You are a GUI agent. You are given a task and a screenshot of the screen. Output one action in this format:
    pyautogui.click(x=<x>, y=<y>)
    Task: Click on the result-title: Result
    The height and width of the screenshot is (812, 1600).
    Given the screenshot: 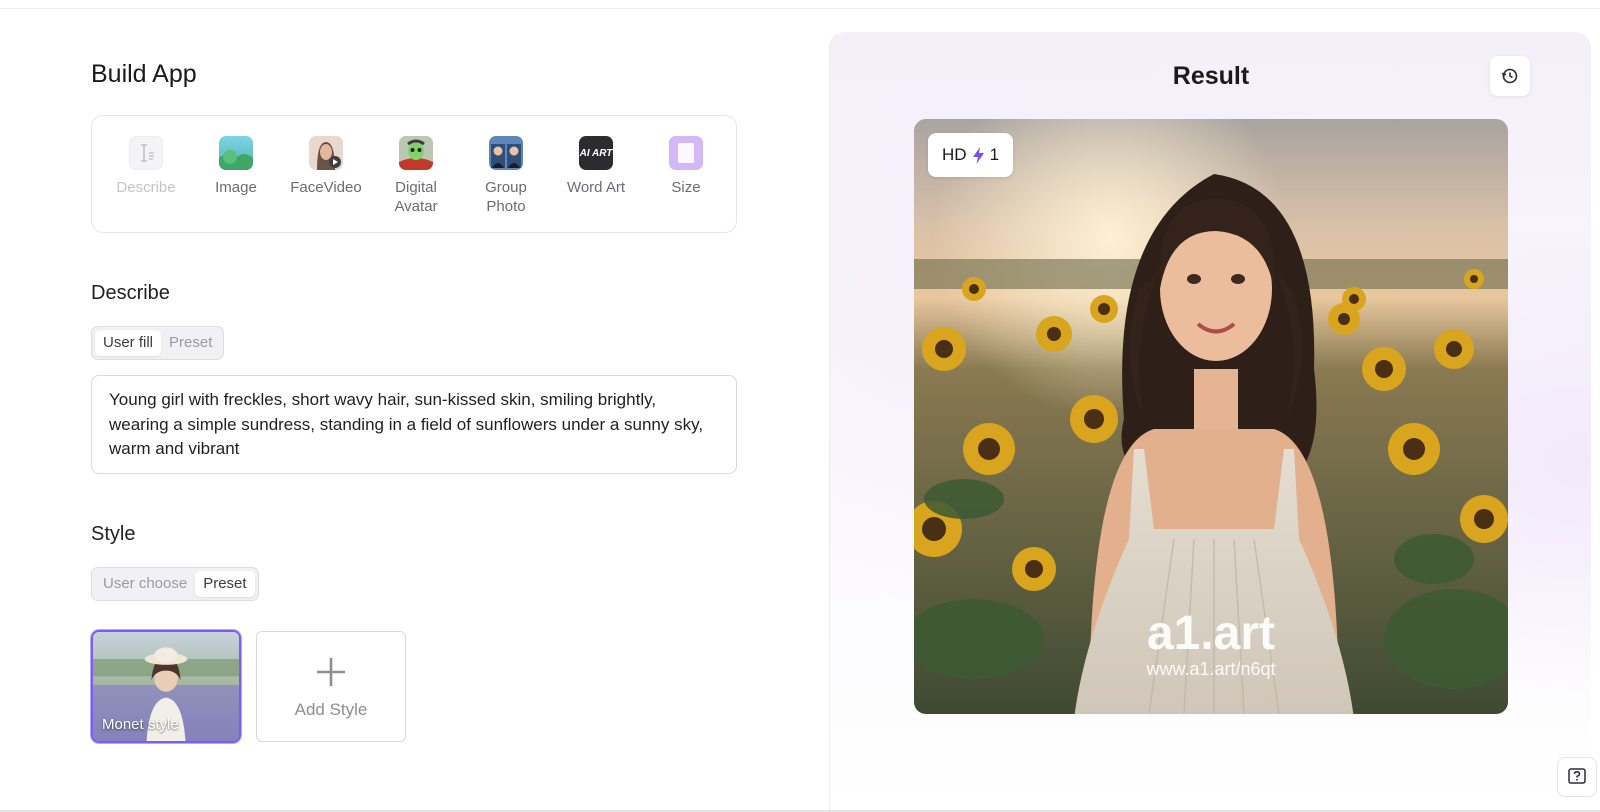 What is the action you would take?
    pyautogui.click(x=1211, y=76)
    